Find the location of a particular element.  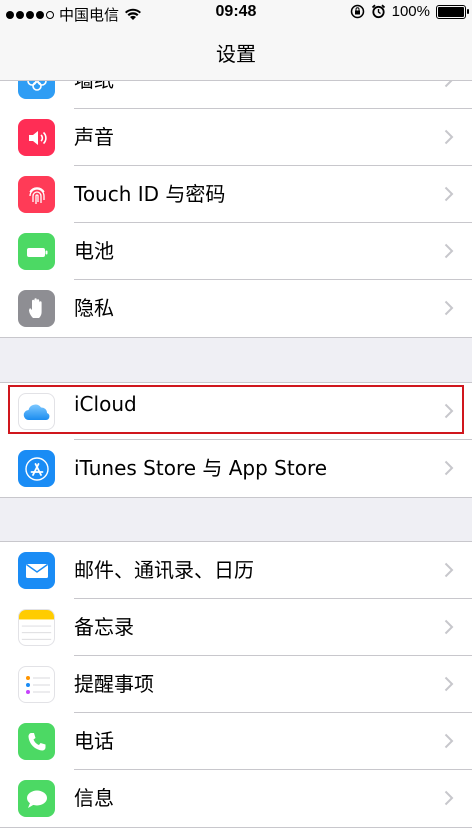

fingerprint-icon is located at coordinates (36, 194).